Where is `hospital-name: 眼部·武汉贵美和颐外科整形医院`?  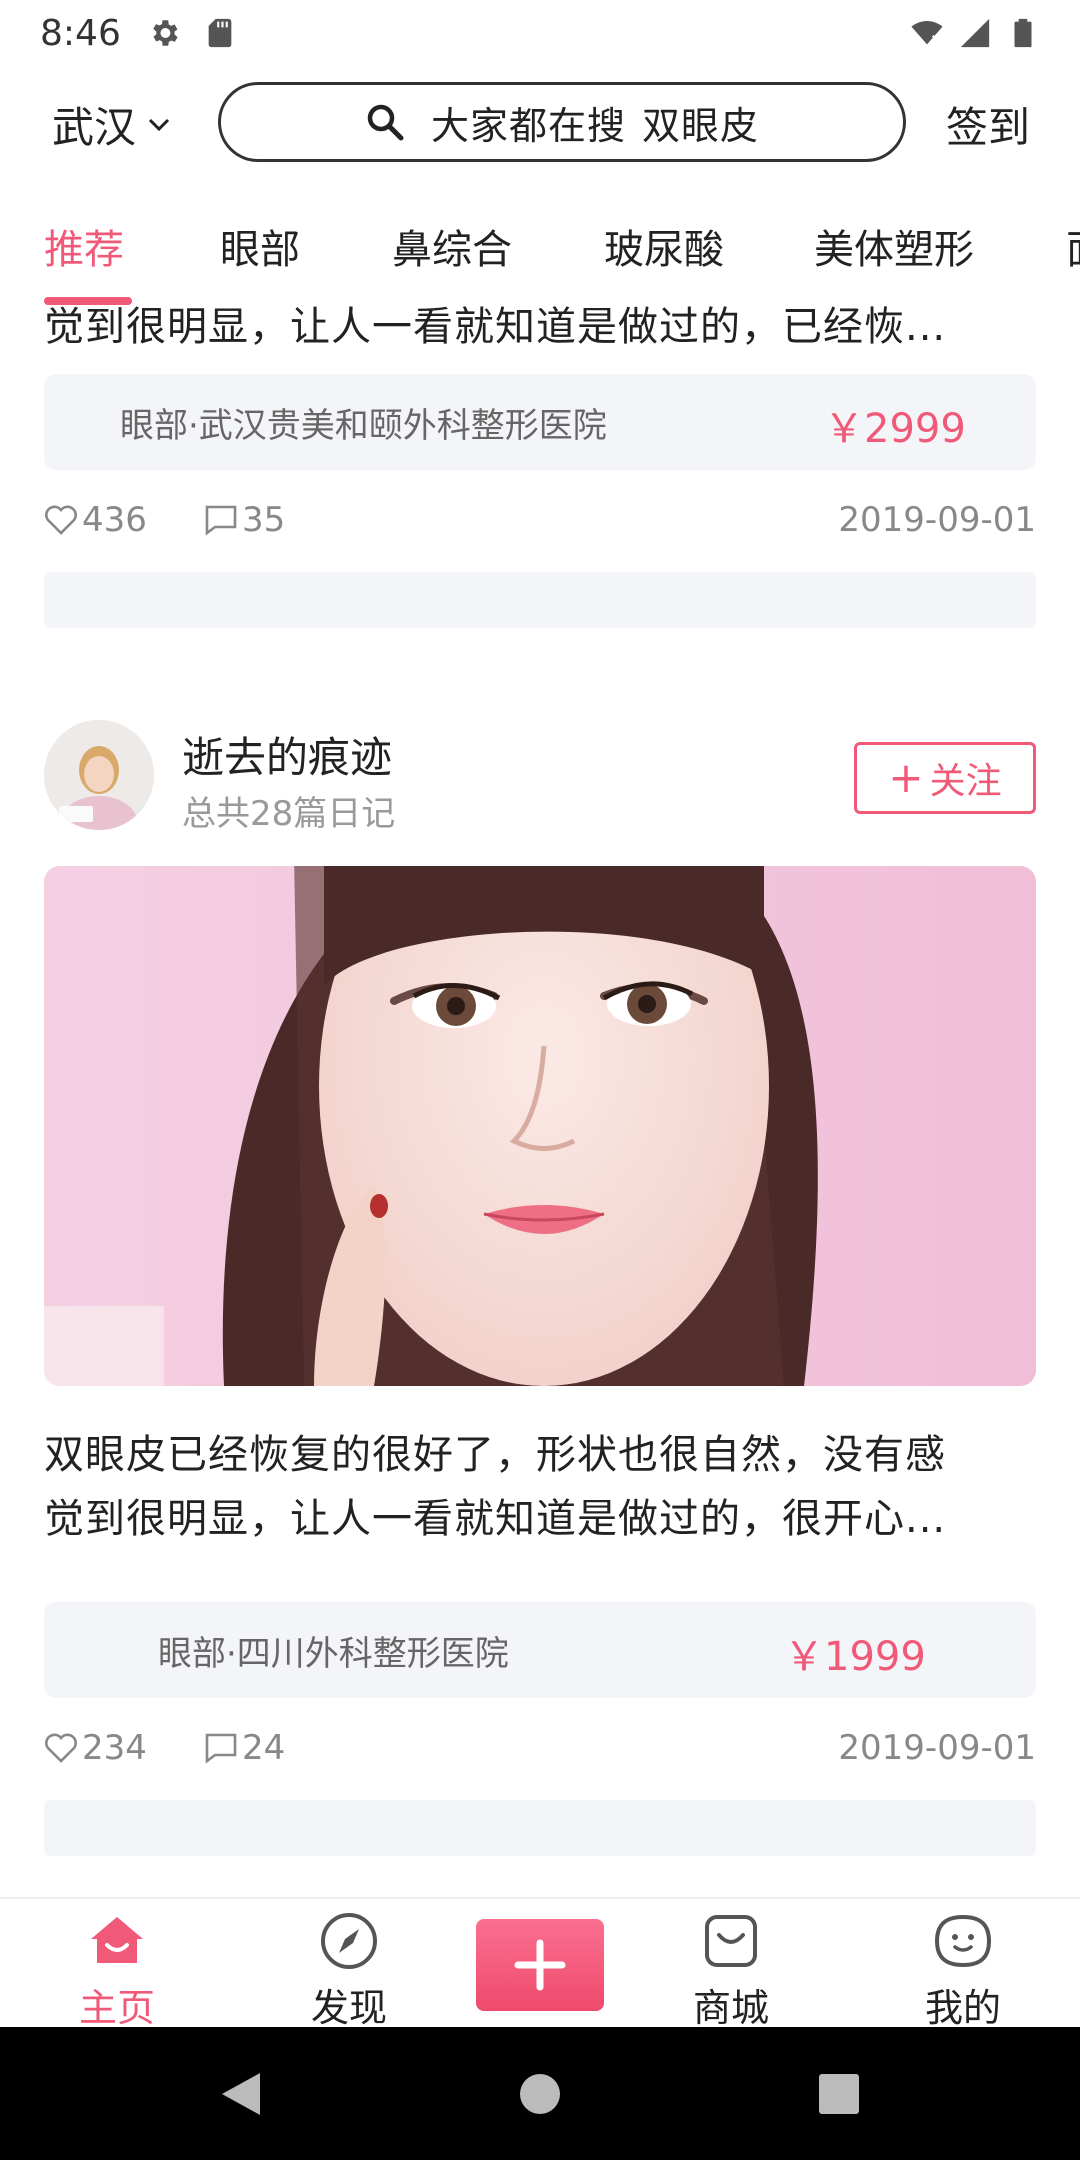
hospital-name: 眼部·武汉贵美和颐外科整形医院 is located at coordinates (363, 426).